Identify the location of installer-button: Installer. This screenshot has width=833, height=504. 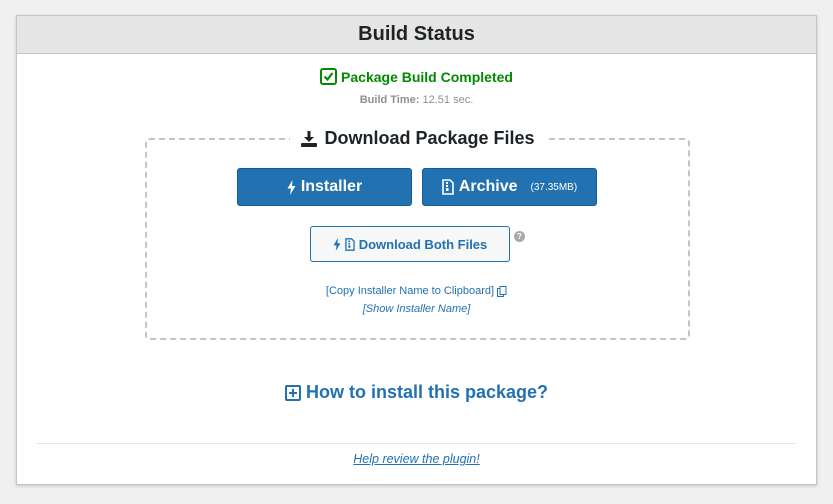
(324, 187).